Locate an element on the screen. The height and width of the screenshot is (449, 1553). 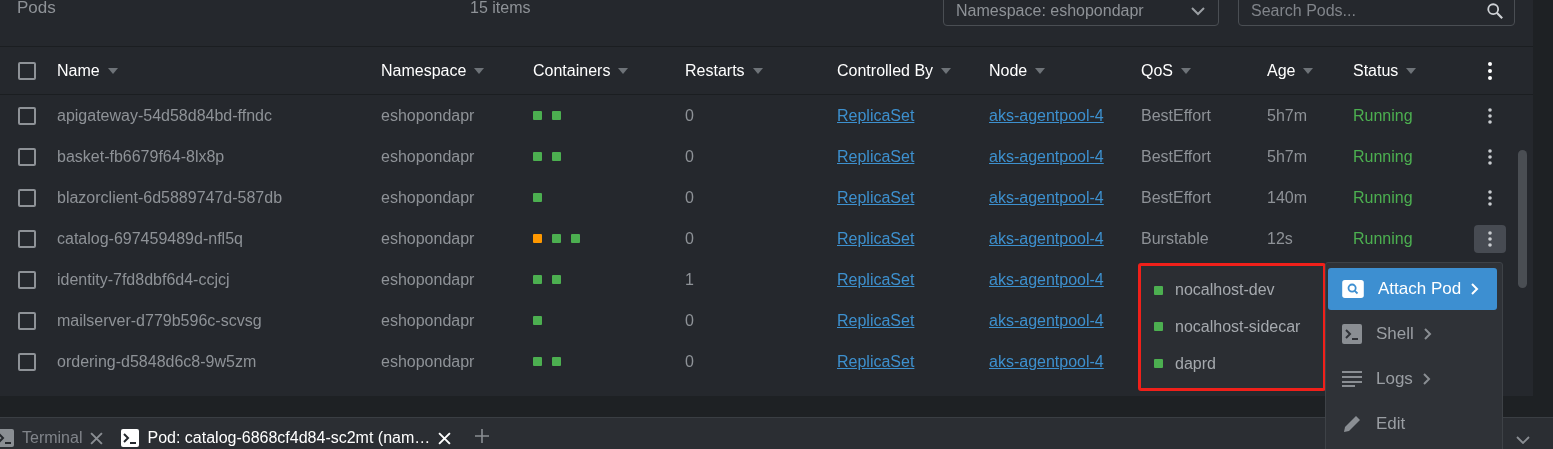
table-cell: identity-7fd8dbf6d4-ccjcj is located at coordinates (143, 279).